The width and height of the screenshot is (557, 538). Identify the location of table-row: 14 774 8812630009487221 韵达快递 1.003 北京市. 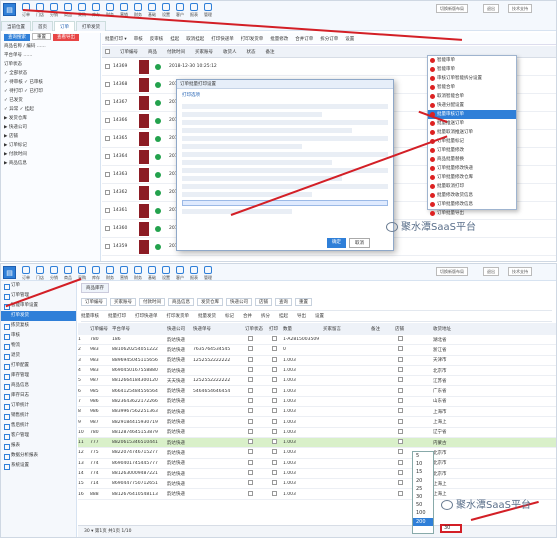
(317, 474).